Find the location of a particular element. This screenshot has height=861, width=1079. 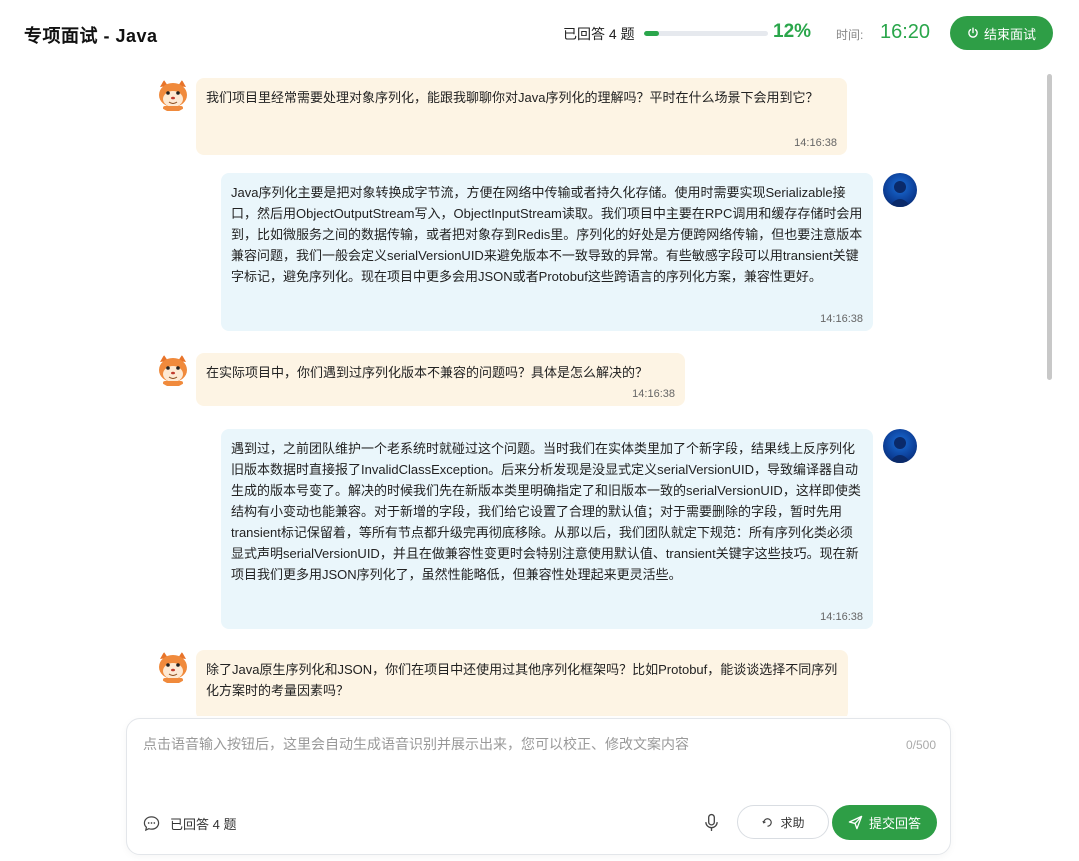

progress-percent: 12% is located at coordinates (792, 31).